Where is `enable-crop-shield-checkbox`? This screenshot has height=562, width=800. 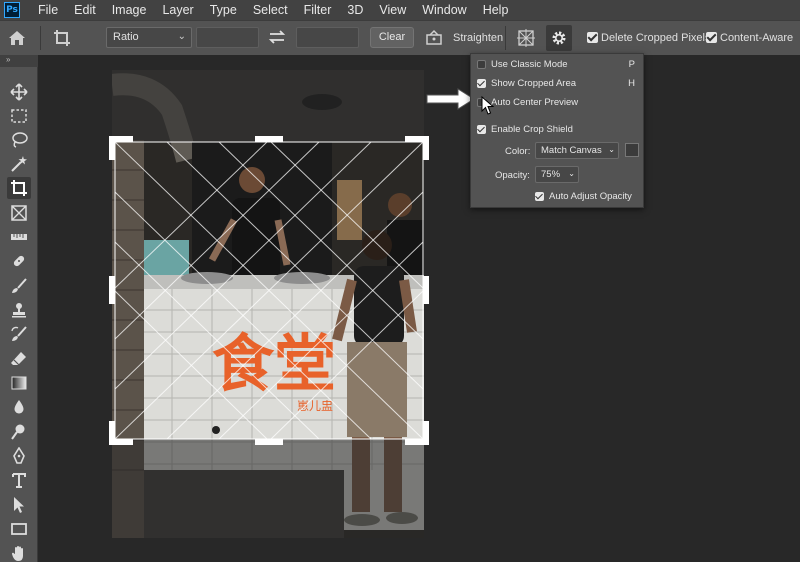 enable-crop-shield-checkbox is located at coordinates (481, 129).